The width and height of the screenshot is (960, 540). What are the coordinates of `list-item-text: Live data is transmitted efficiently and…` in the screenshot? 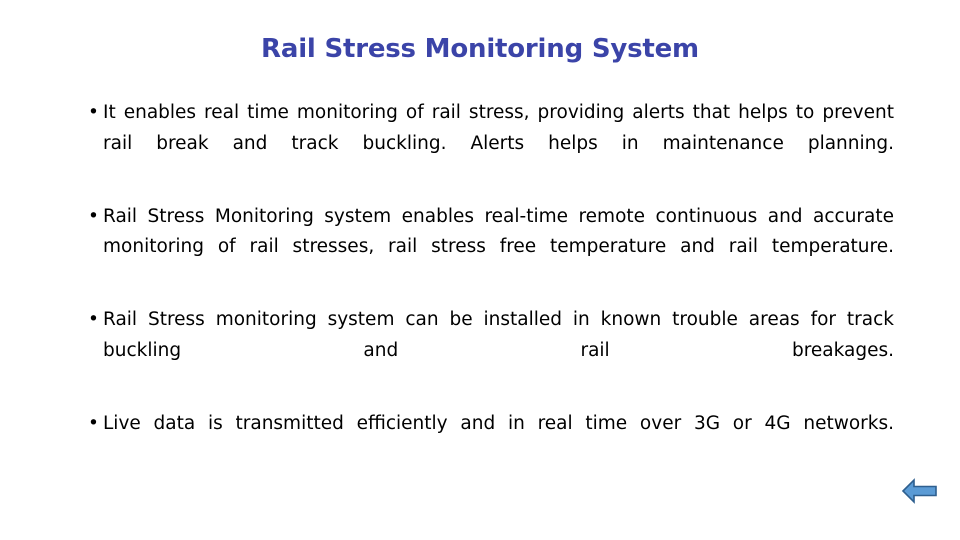 It's located at (498, 423).